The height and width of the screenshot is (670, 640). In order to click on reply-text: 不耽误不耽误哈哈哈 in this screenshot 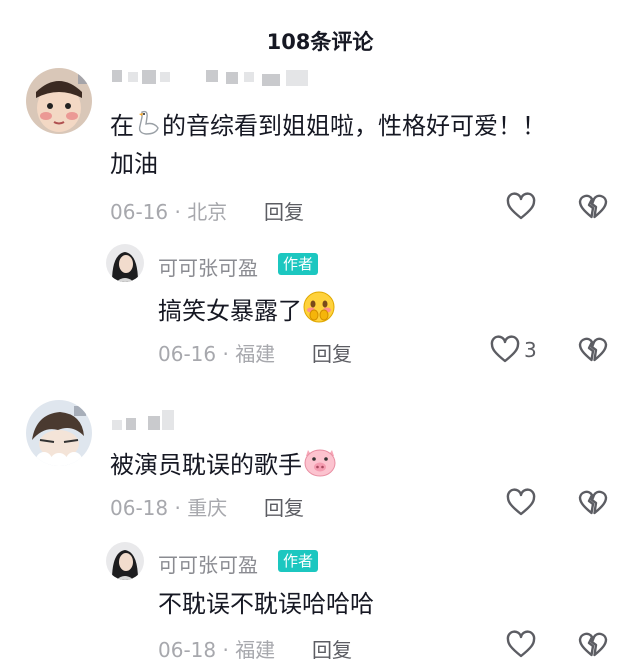, I will do `click(266, 604)`.